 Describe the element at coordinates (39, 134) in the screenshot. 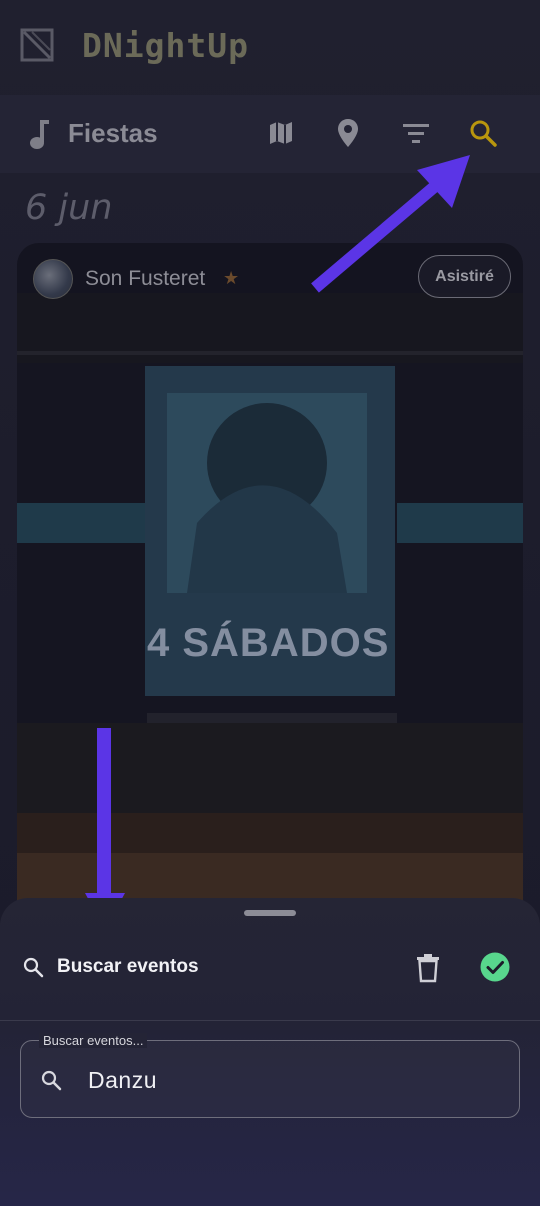

I see `music-note-icon` at that location.